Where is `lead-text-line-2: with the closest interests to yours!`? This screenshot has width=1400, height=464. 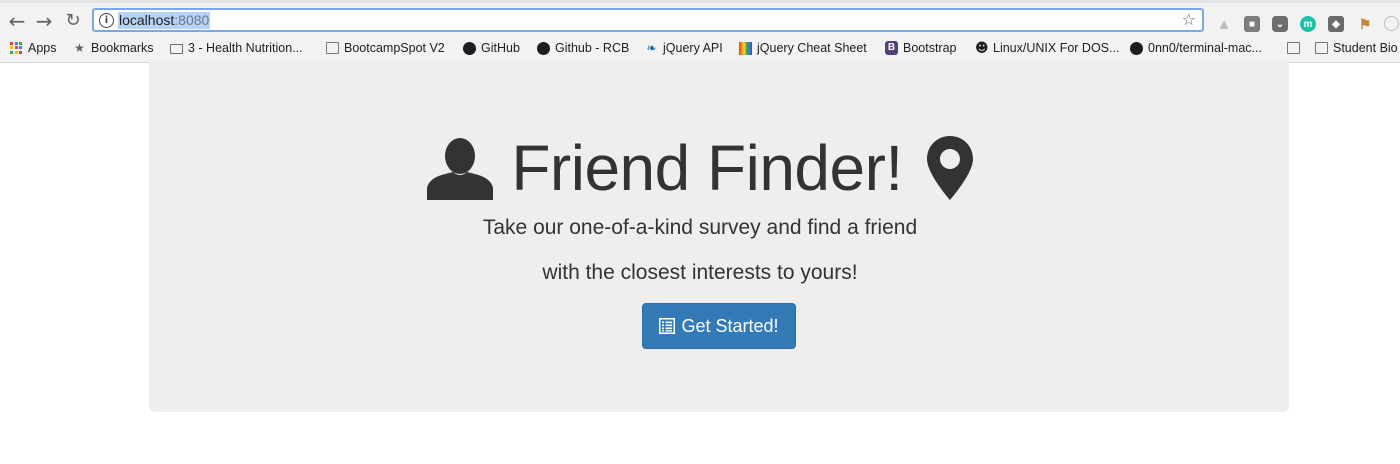 lead-text-line-2: with the closest interests to yours! is located at coordinates (700, 272).